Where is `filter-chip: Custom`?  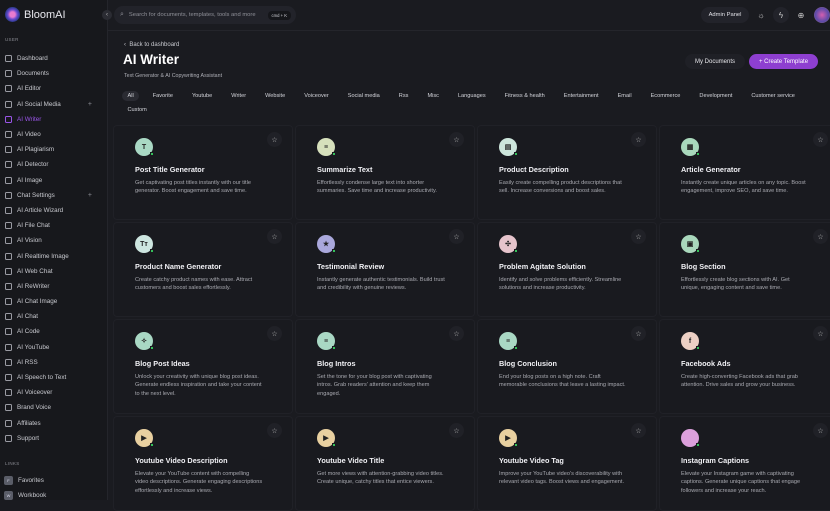 filter-chip: Custom is located at coordinates (137, 110).